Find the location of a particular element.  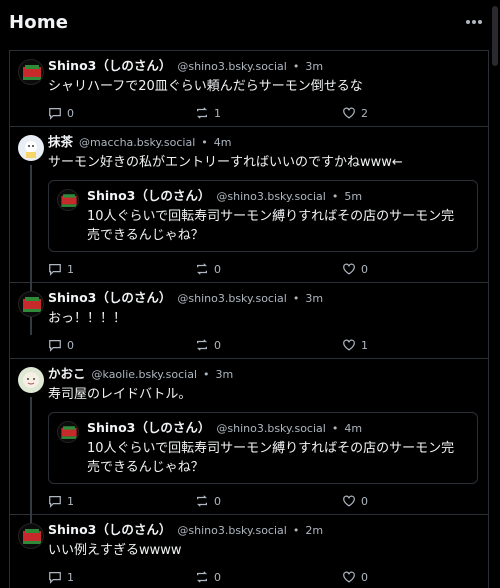

quote-meta: Shino3（しのさん） @shino3.bsky.social • 5m is located at coordinates (276, 196).